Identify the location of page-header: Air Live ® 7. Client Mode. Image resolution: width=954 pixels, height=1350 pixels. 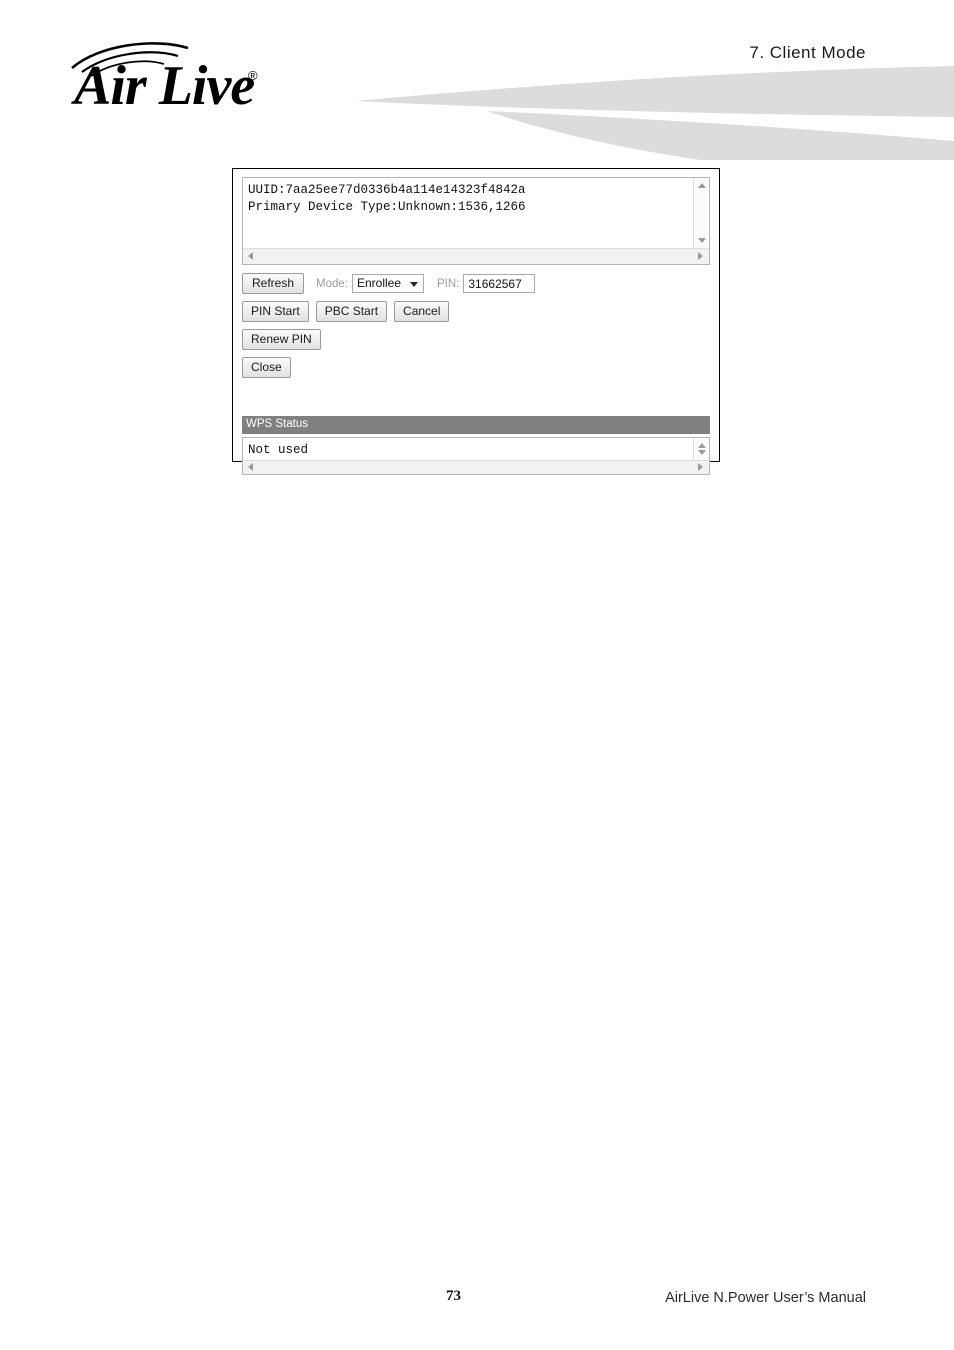
(477, 80).